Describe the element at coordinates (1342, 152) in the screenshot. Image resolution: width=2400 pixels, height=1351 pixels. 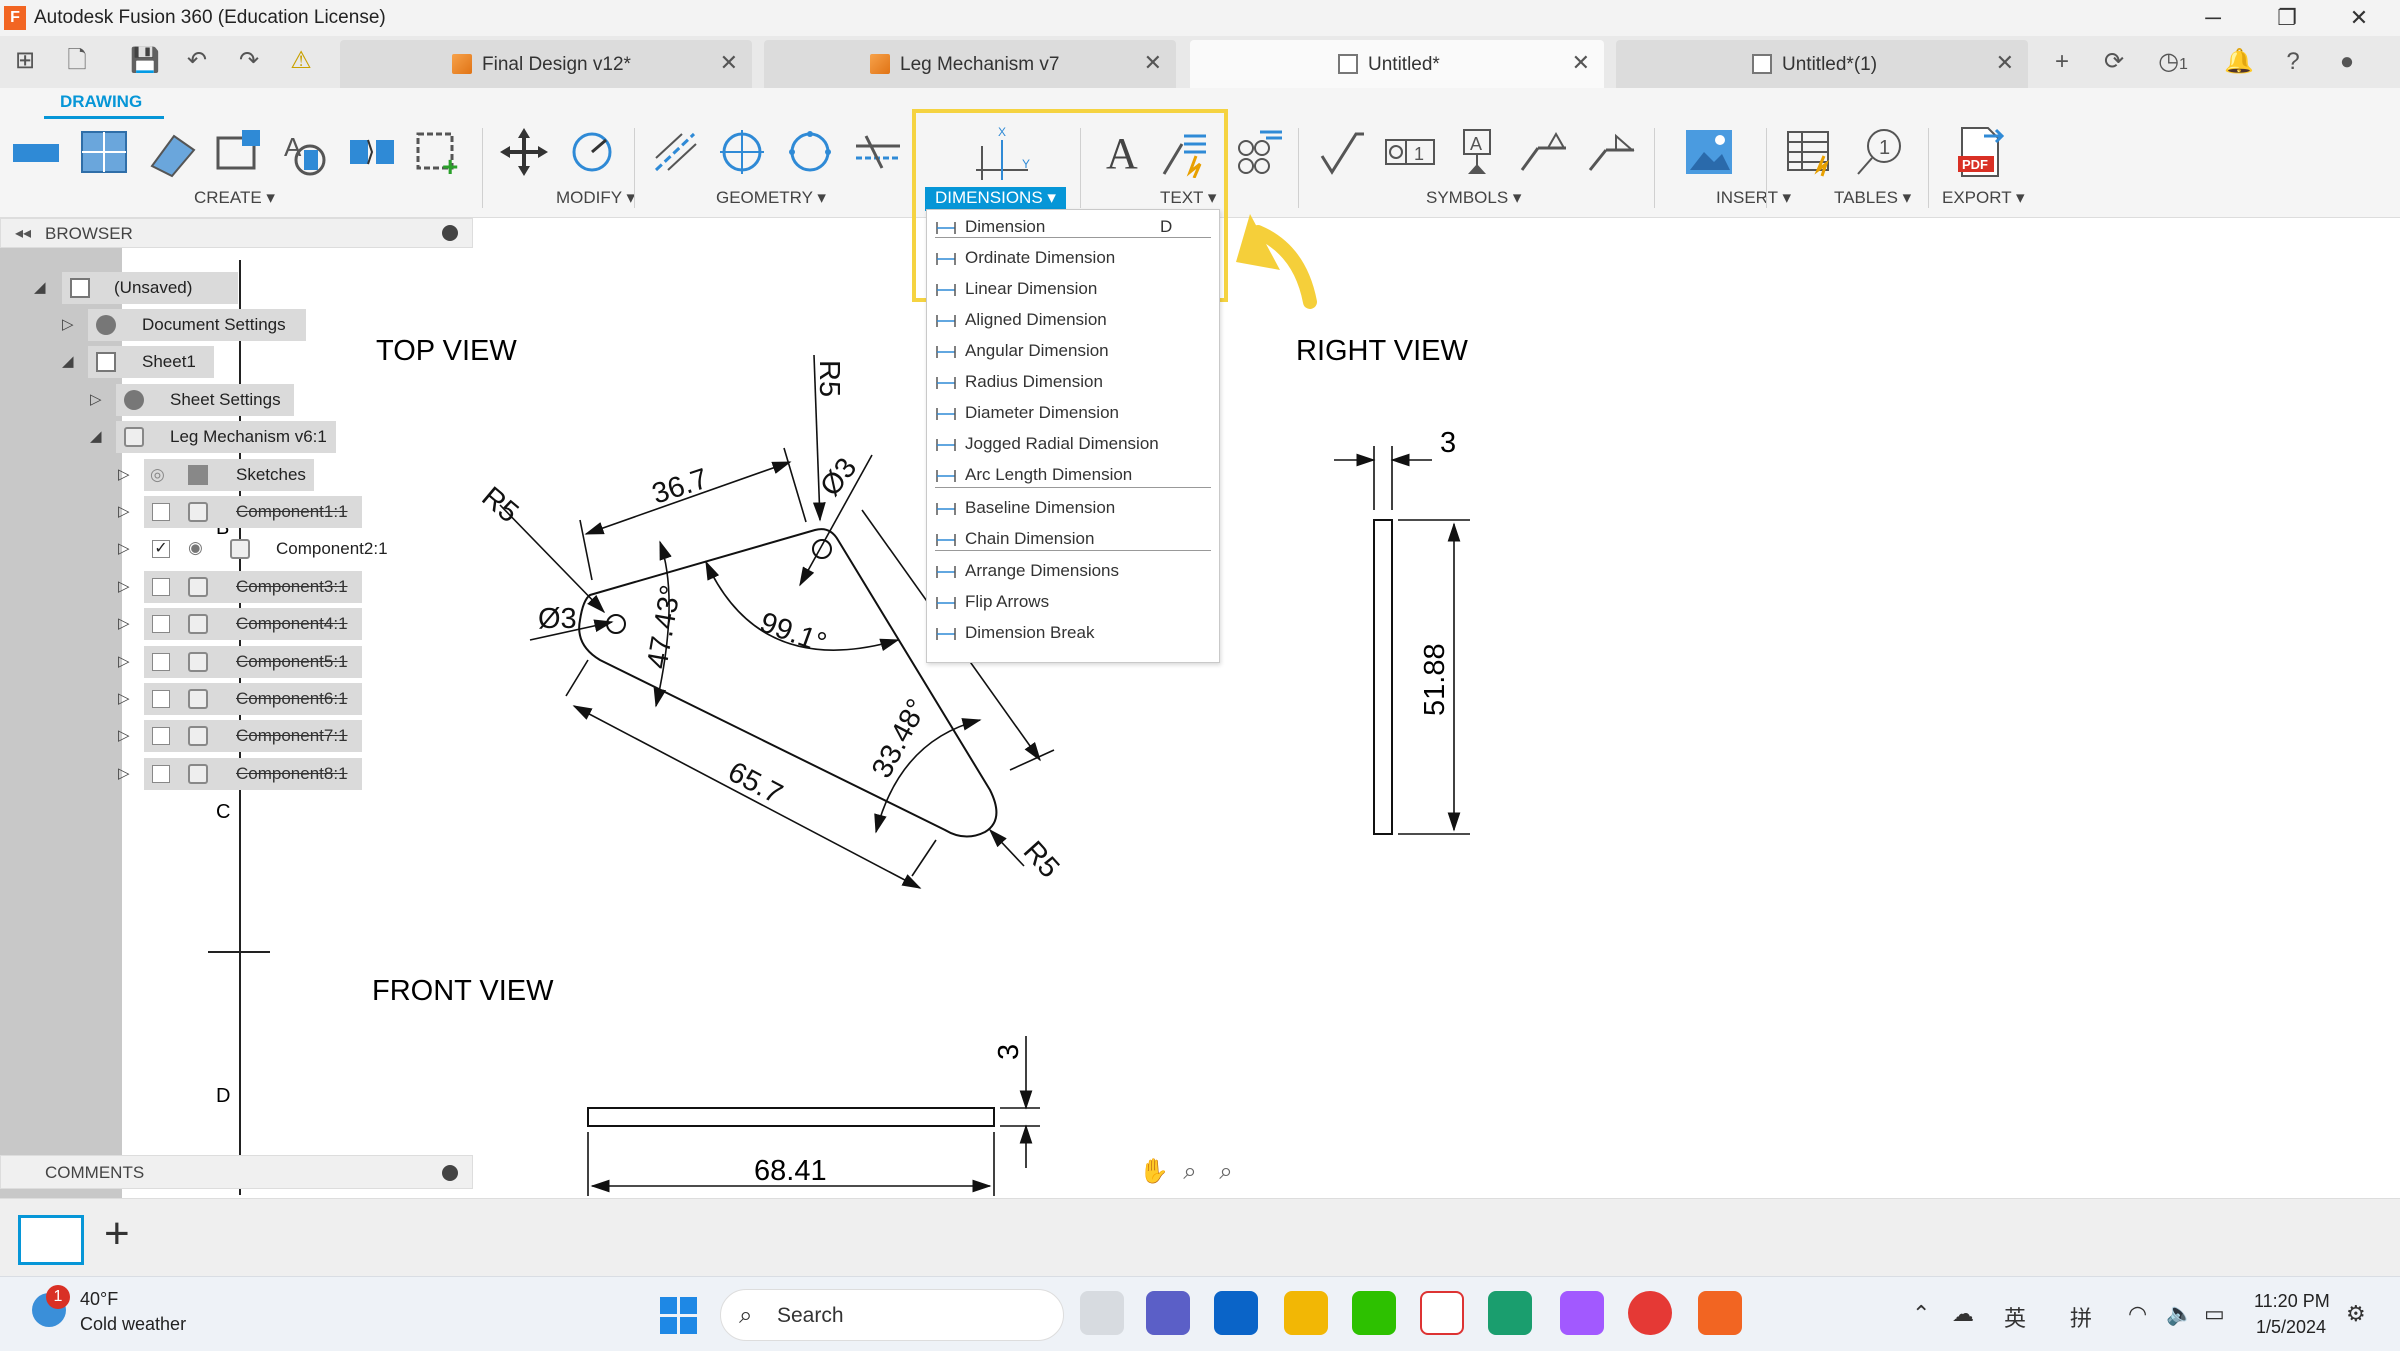
I see `surface-texture-icon` at that location.